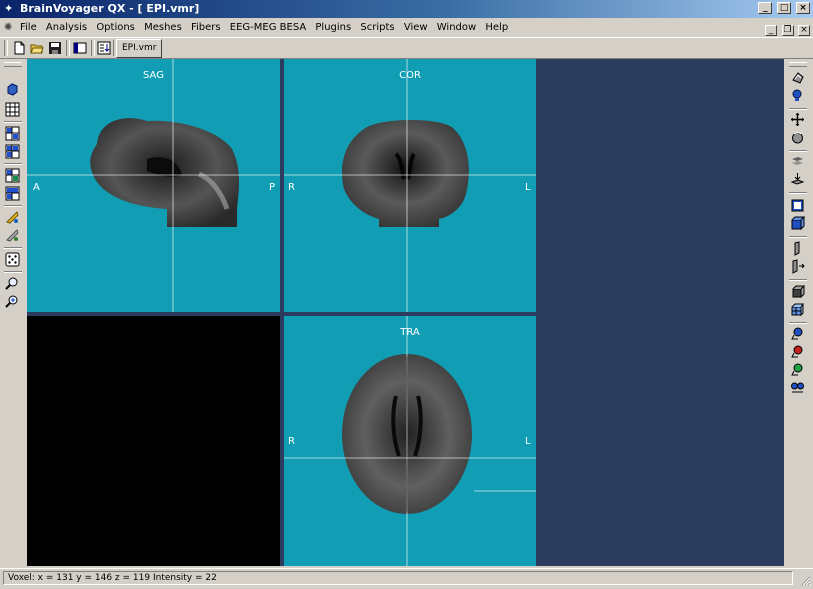  Describe the element at coordinates (797, 248) in the screenshot. I see `slab-icon` at that location.